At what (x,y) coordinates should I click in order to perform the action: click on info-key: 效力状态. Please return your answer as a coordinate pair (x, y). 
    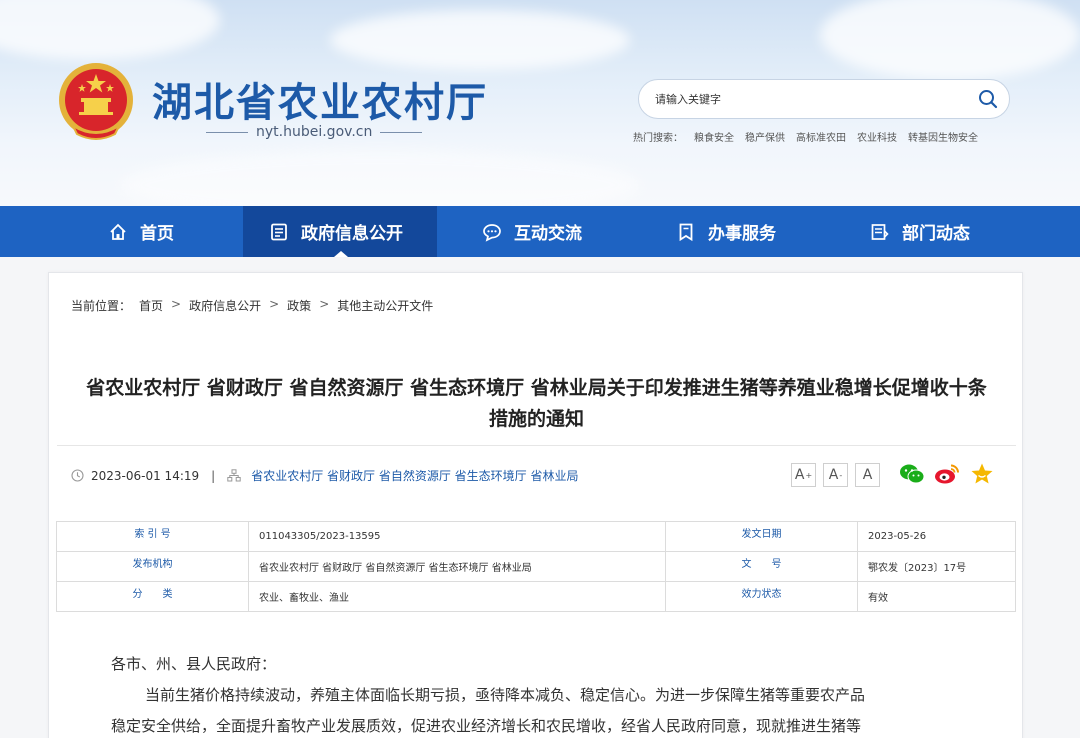
    Looking at the image, I should click on (761, 596).